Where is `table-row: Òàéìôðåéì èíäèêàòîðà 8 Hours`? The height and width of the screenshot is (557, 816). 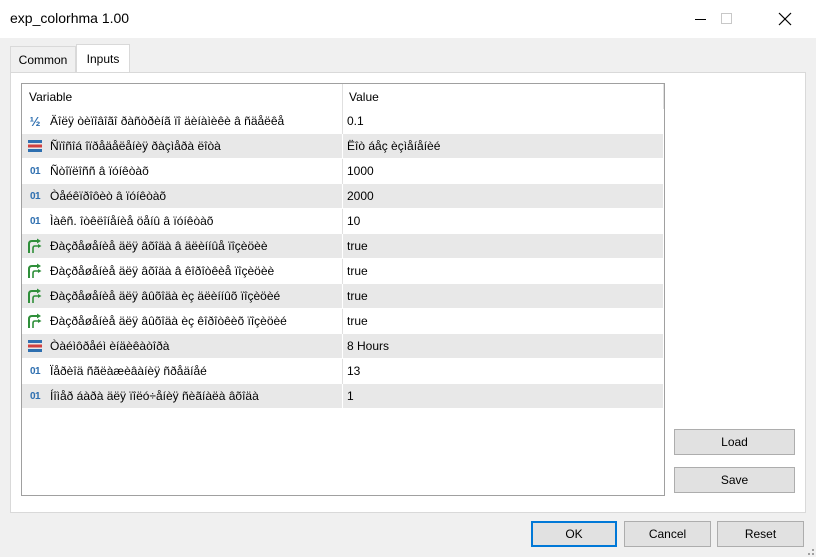
table-row: Òàéìôðåéì èíäèêàòîðà 8 Hours is located at coordinates (342, 346).